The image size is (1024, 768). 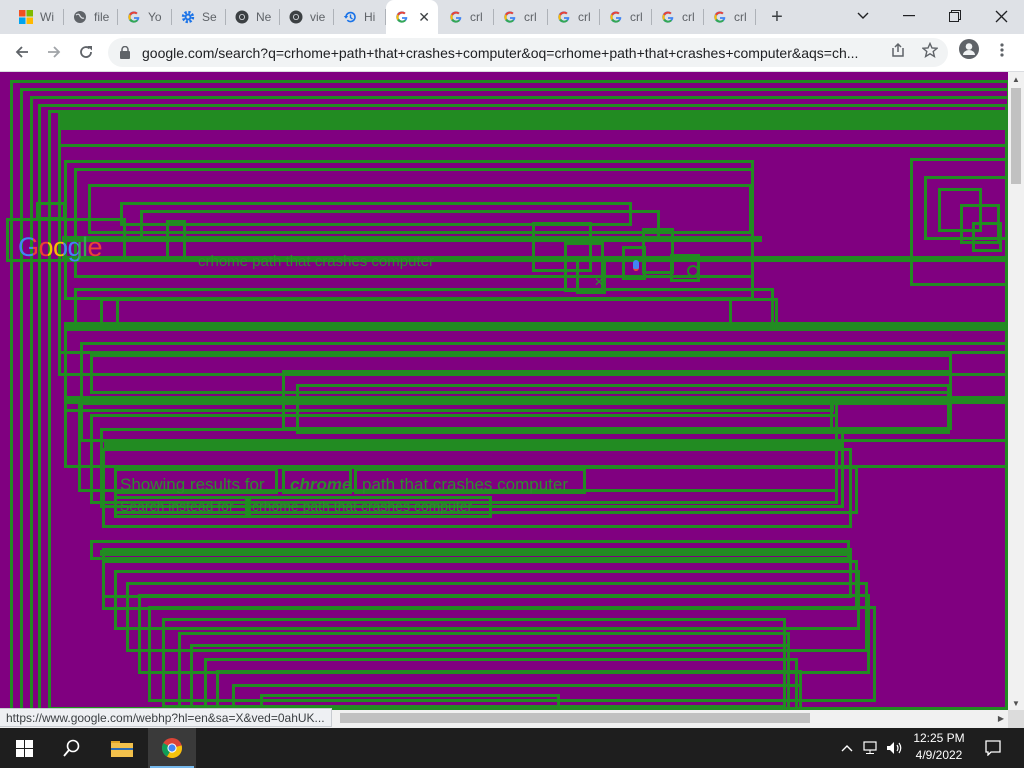 I want to click on clear-search-icon: ✕, so click(x=599, y=282).